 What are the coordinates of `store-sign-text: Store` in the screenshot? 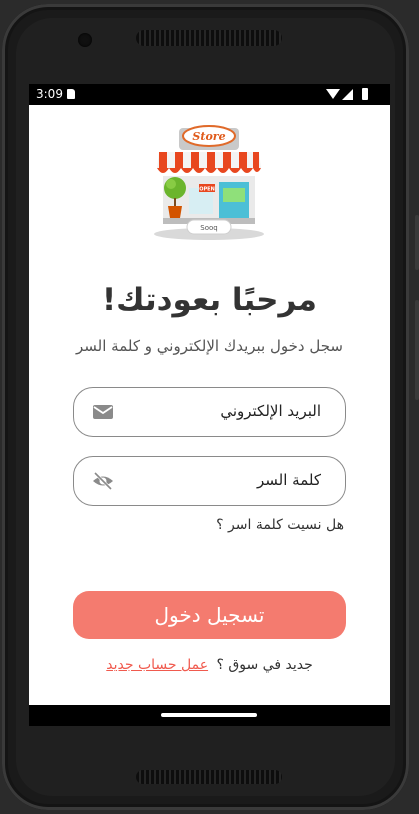 It's located at (208, 136).